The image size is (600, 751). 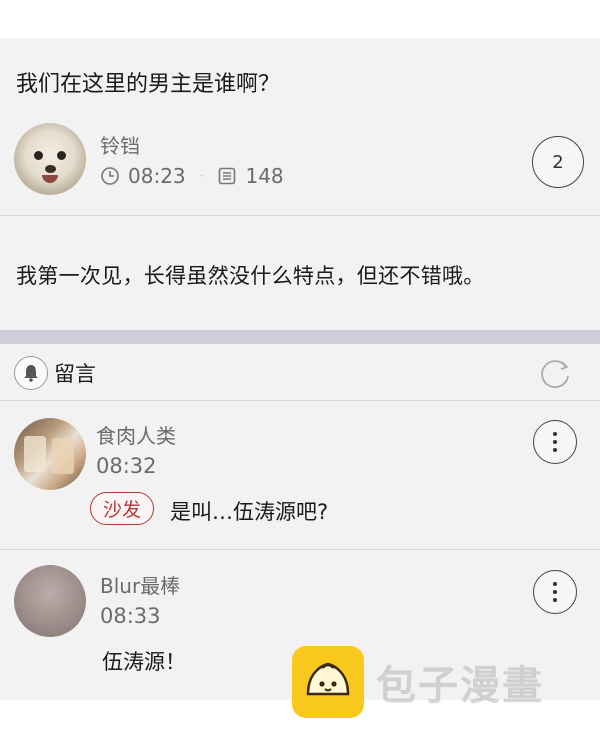 I want to click on reply-count-button: 2, so click(x=558, y=162).